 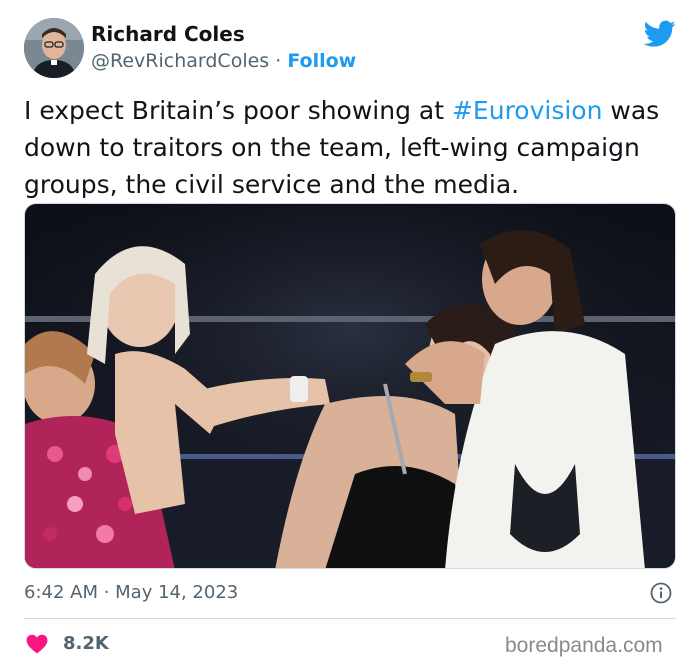 I want to click on hashtag-link: #Eurovision, so click(x=527, y=110).